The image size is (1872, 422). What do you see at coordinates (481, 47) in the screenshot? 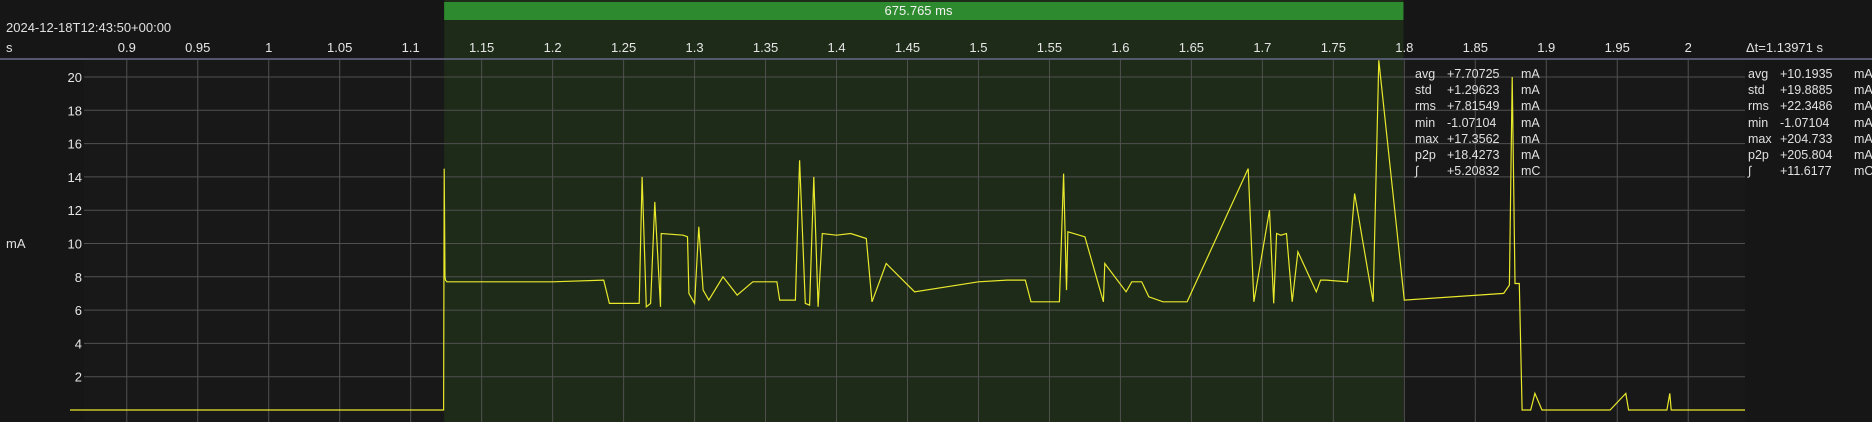
I see `x-tick-label: 1.15` at bounding box center [481, 47].